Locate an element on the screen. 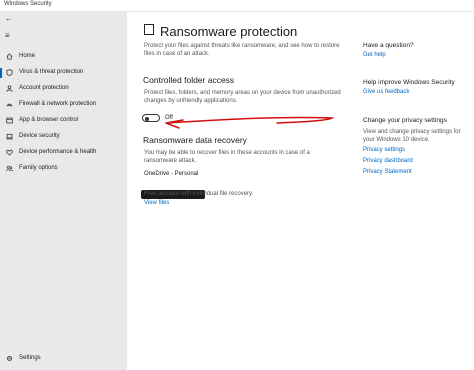 The width and height of the screenshot is (474, 370). heart-icon is located at coordinates (9, 152).